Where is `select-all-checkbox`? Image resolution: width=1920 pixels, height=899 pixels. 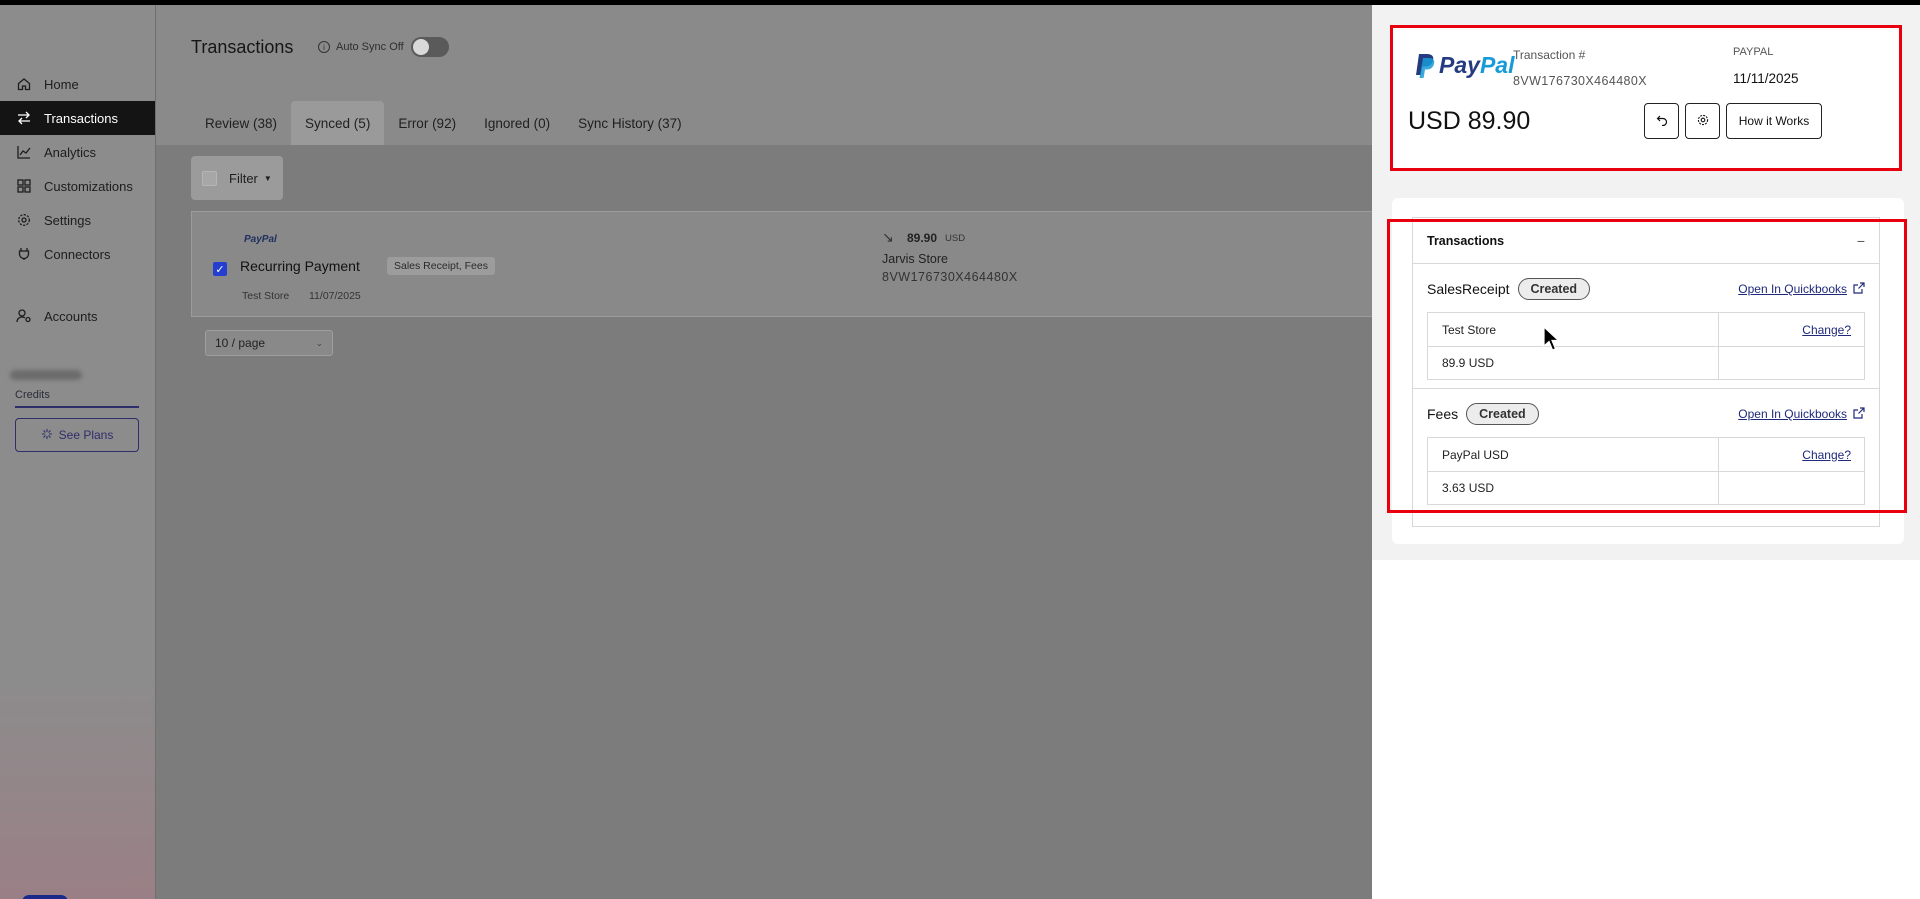 select-all-checkbox is located at coordinates (209, 178).